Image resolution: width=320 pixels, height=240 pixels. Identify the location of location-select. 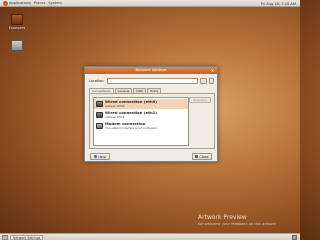
(153, 81).